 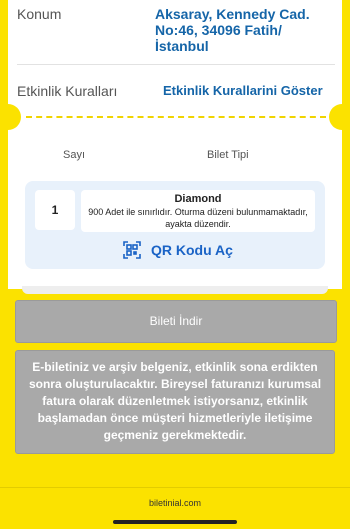 What do you see at coordinates (176, 117) in the screenshot?
I see `perforation-line` at bounding box center [176, 117].